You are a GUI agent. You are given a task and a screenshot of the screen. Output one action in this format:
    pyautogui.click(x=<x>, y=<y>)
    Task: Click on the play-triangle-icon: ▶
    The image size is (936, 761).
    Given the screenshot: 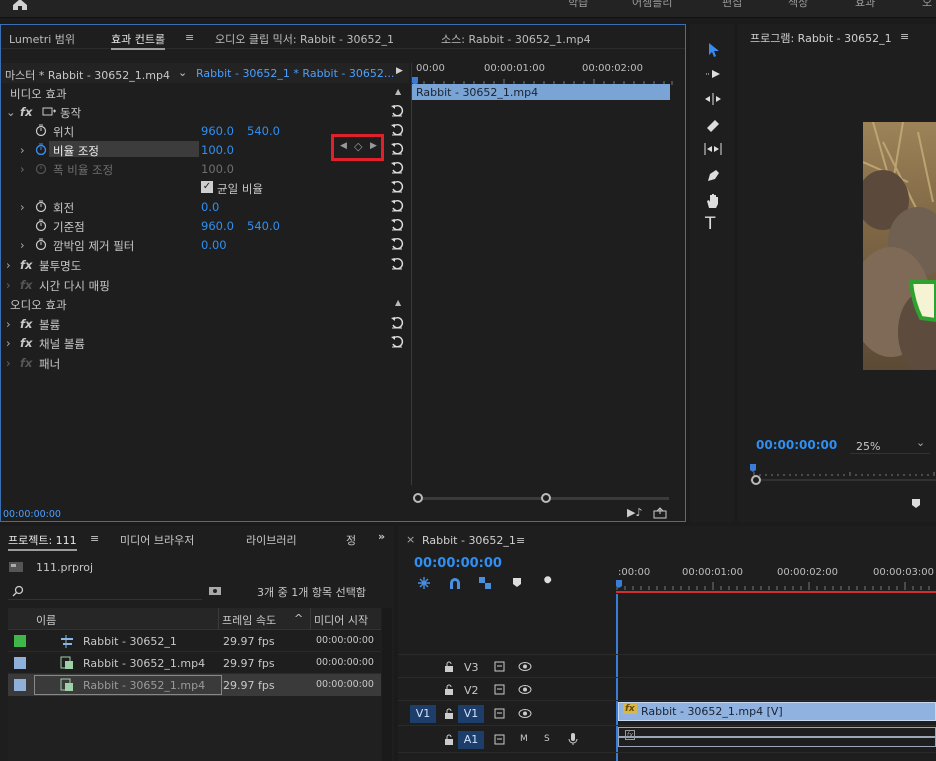 What is the action you would take?
    pyautogui.click(x=399, y=71)
    